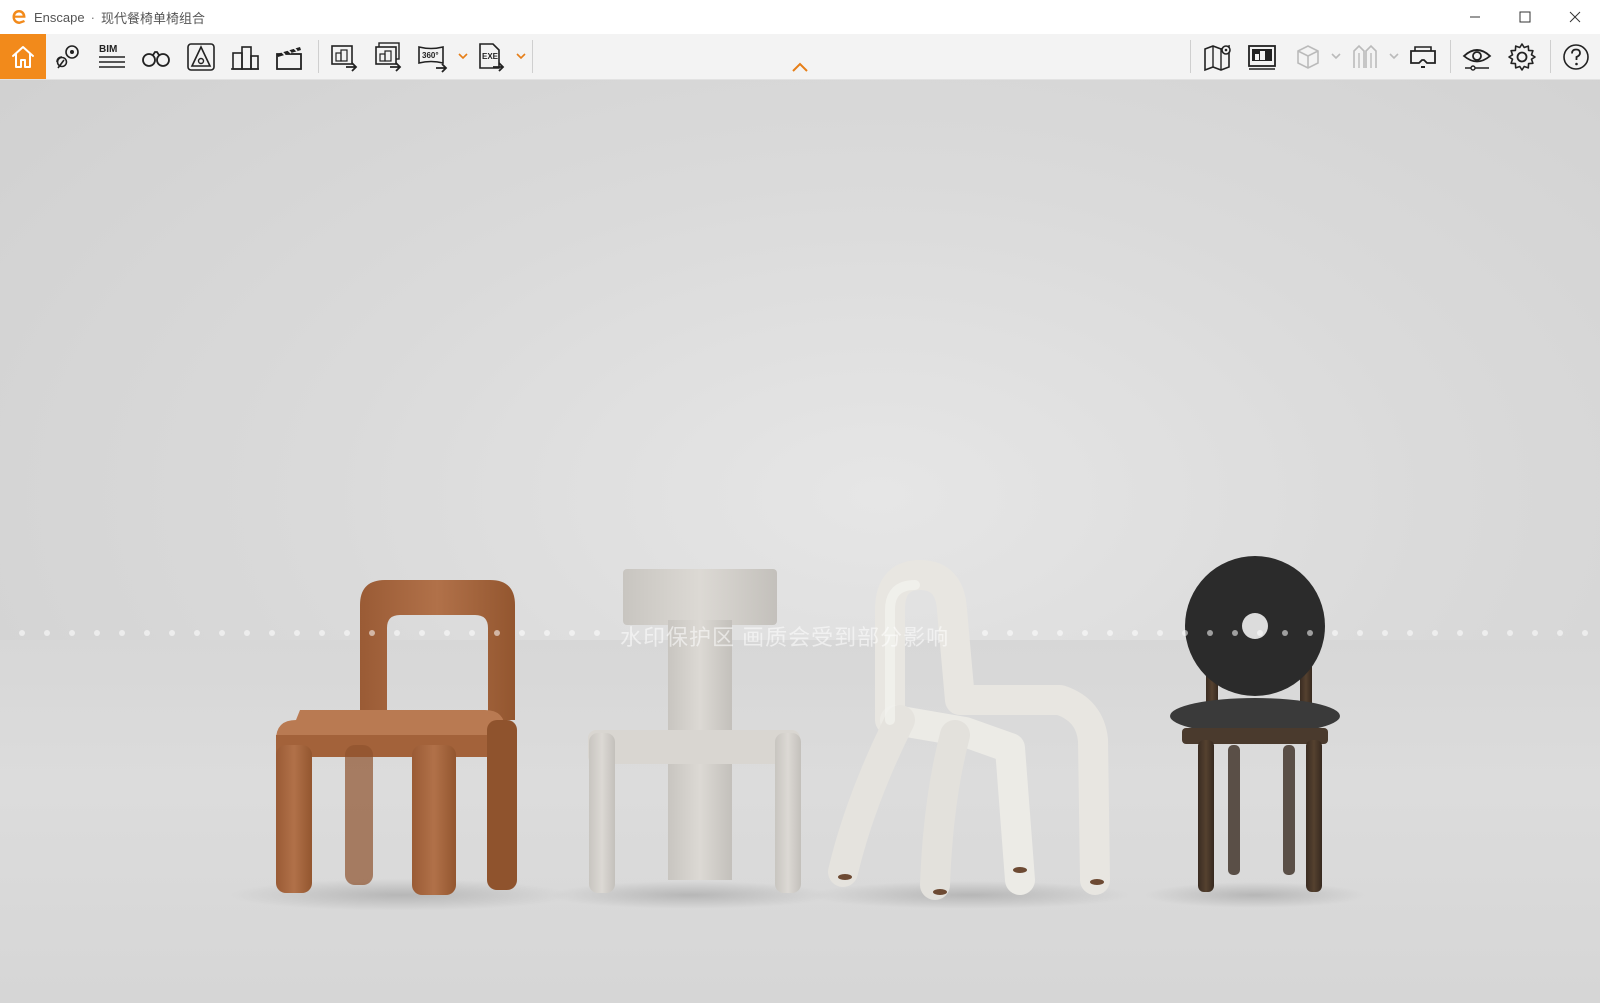  I want to click on batch-rendering-button, so click(388, 57).